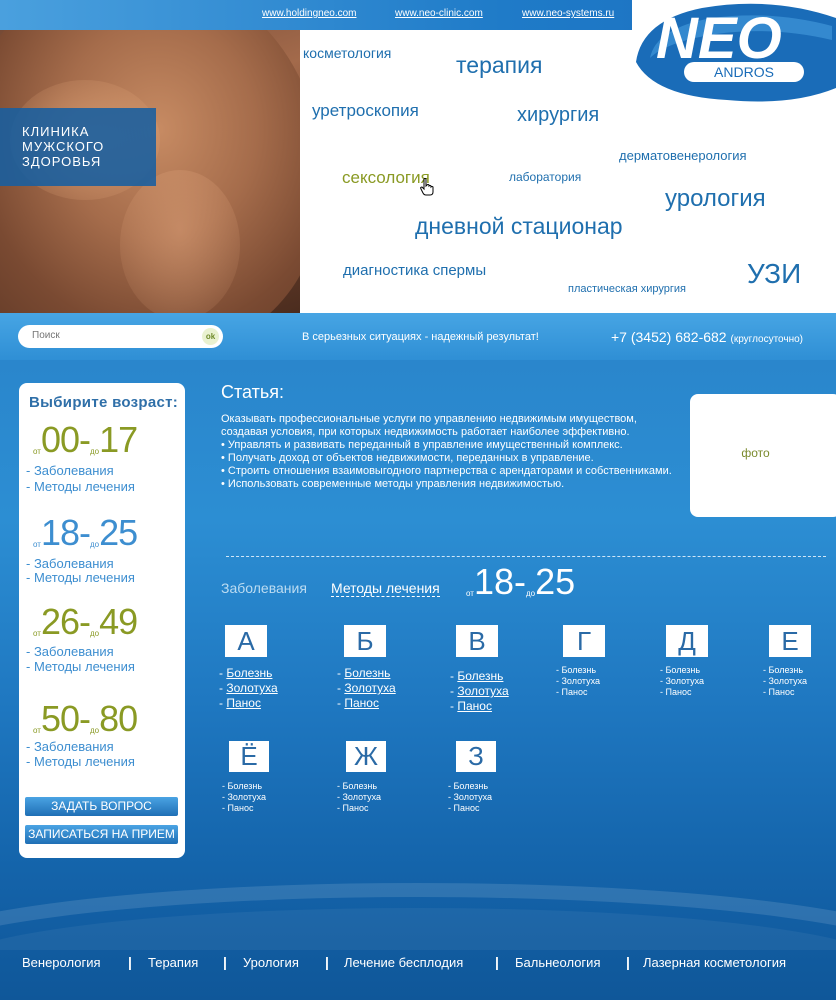 The width and height of the screenshot is (836, 1000). What do you see at coordinates (70, 651) in the screenshot?
I see `age-26-49-diseases-link: - Заболевания` at bounding box center [70, 651].